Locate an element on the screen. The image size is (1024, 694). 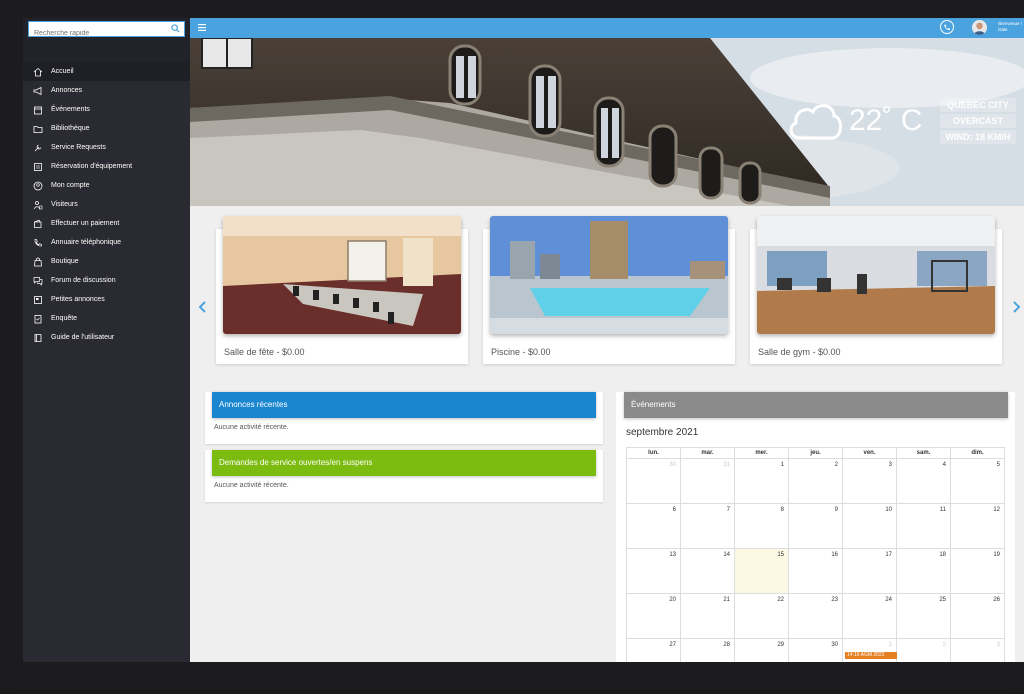
sidebar-item-accueil: Accueil is located at coordinates (106, 71).